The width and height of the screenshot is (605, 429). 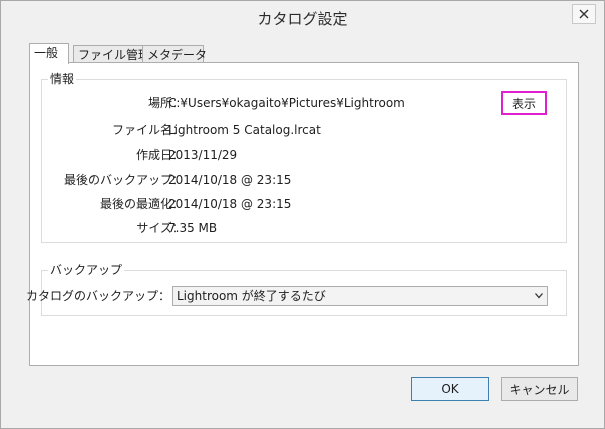 I want to click on location-value: C:¥Users¥okagaito¥Pictures¥Lightroom, so click(x=286, y=103).